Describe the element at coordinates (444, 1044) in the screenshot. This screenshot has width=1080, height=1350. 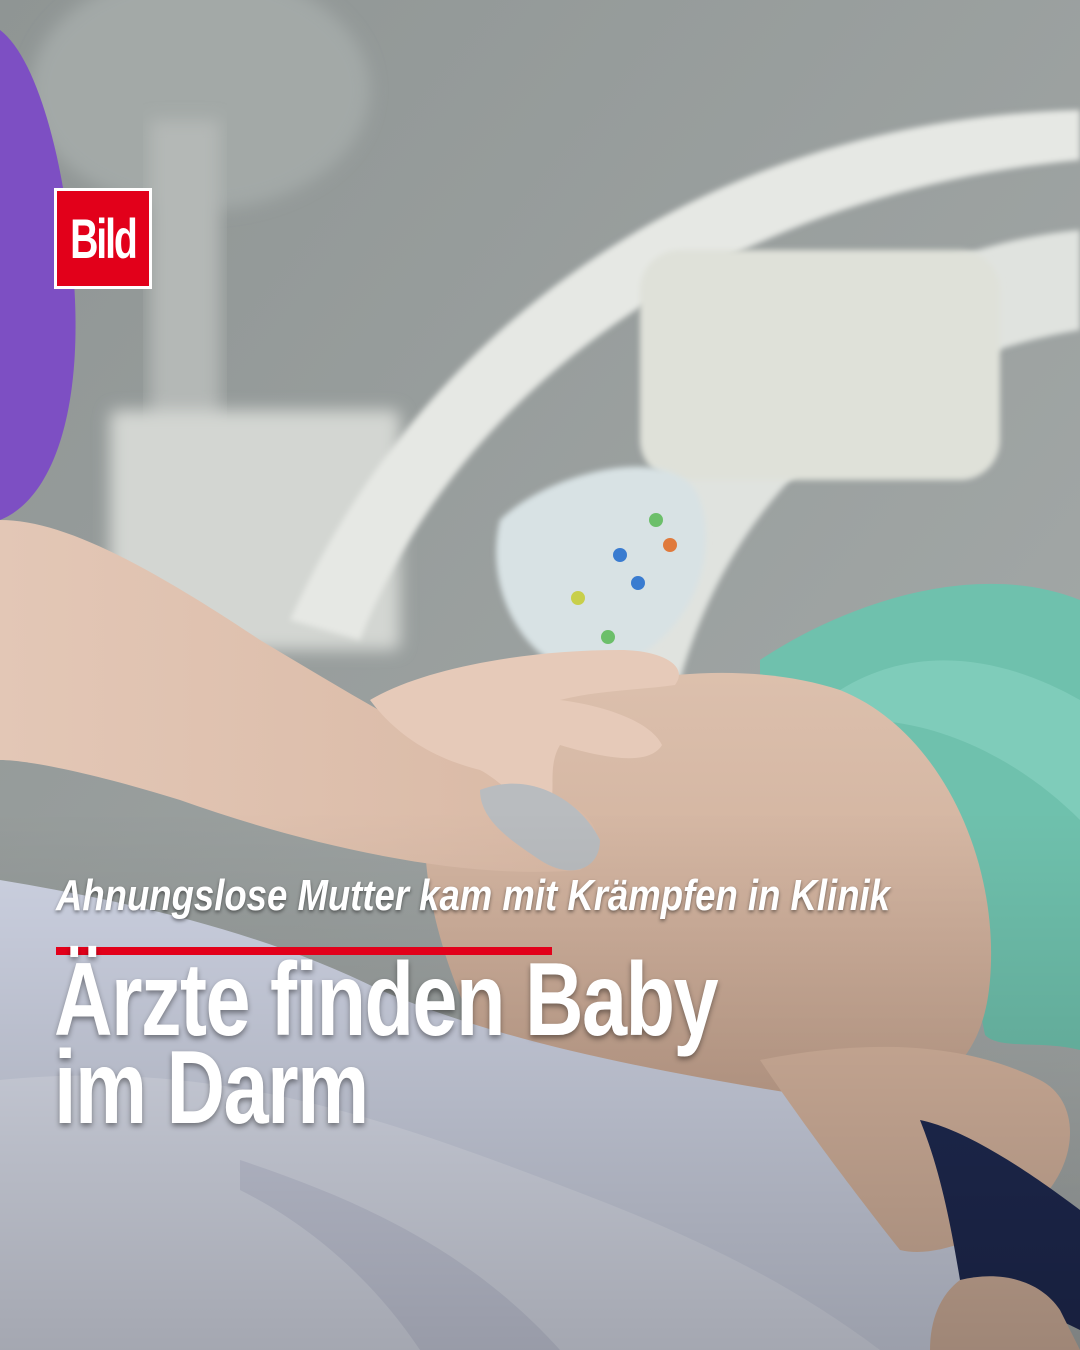
I see `headline: Ärzte finden Baby im Darm` at that location.